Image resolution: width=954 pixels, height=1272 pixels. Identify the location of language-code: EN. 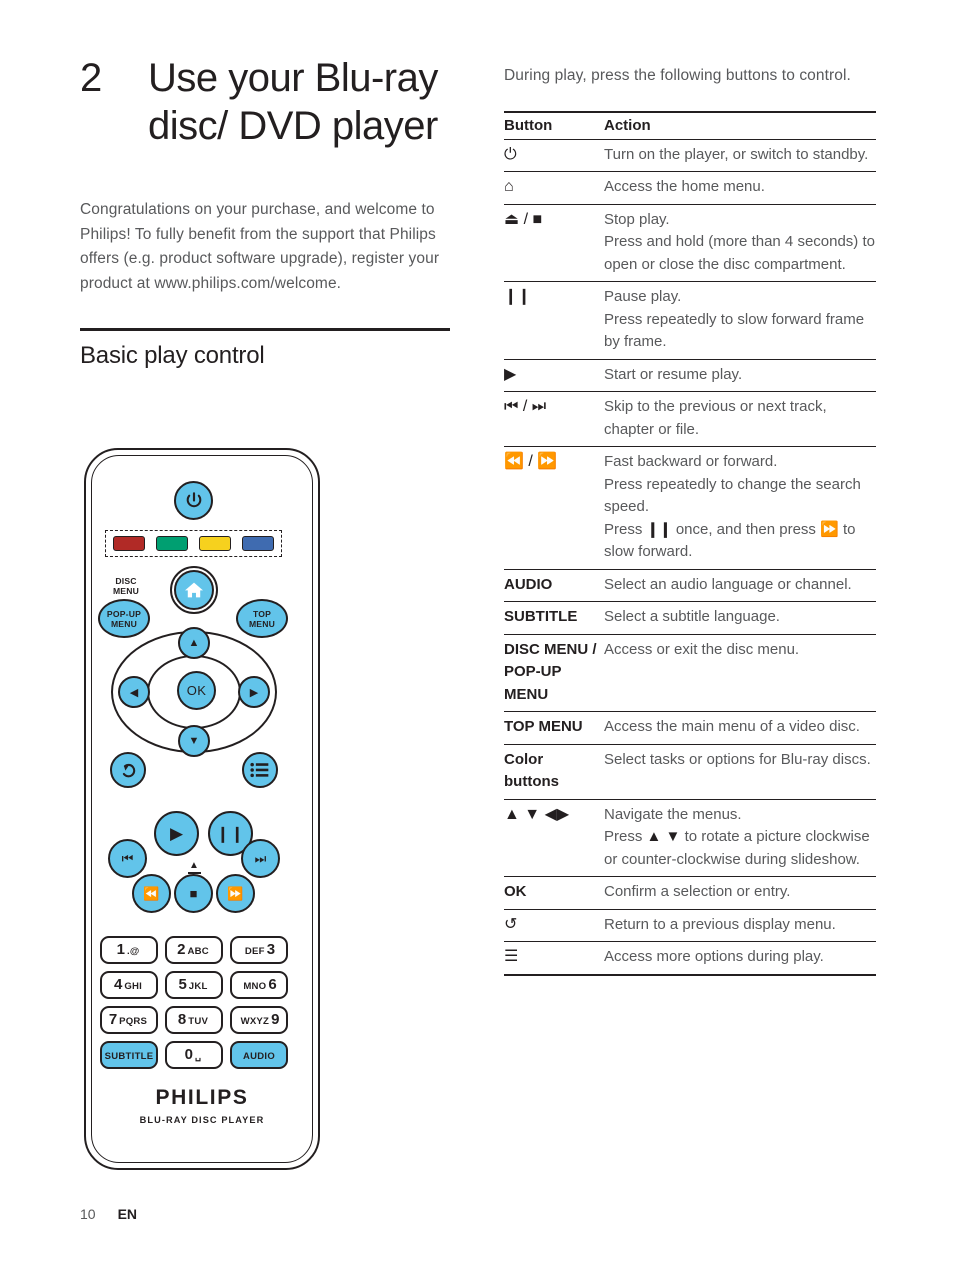
(127, 1214).